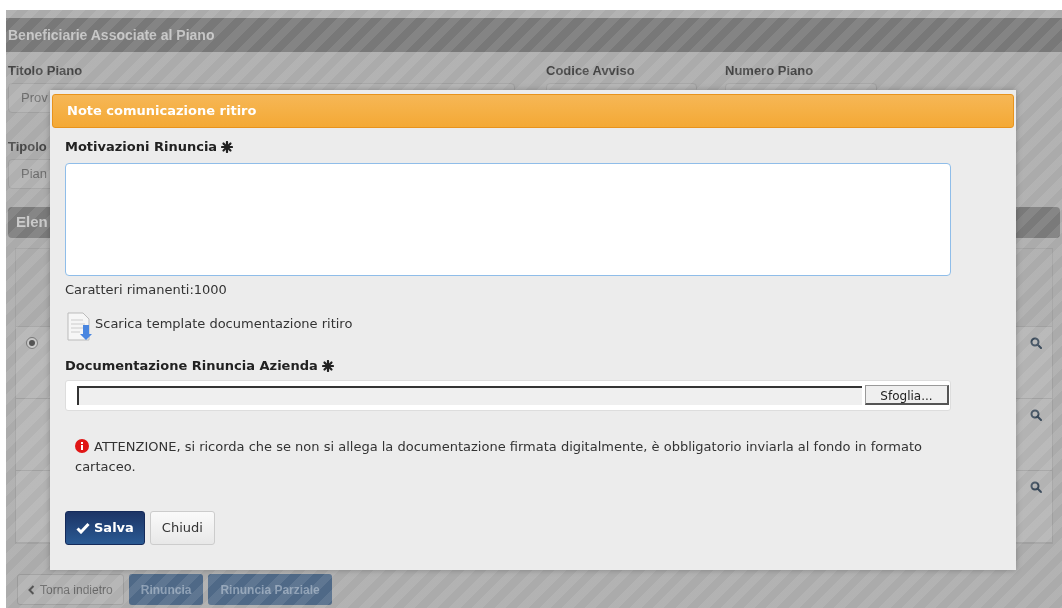 Image resolution: width=1062 pixels, height=608 pixels. I want to click on dialog-title: Note comunicazione ritiro, so click(162, 111).